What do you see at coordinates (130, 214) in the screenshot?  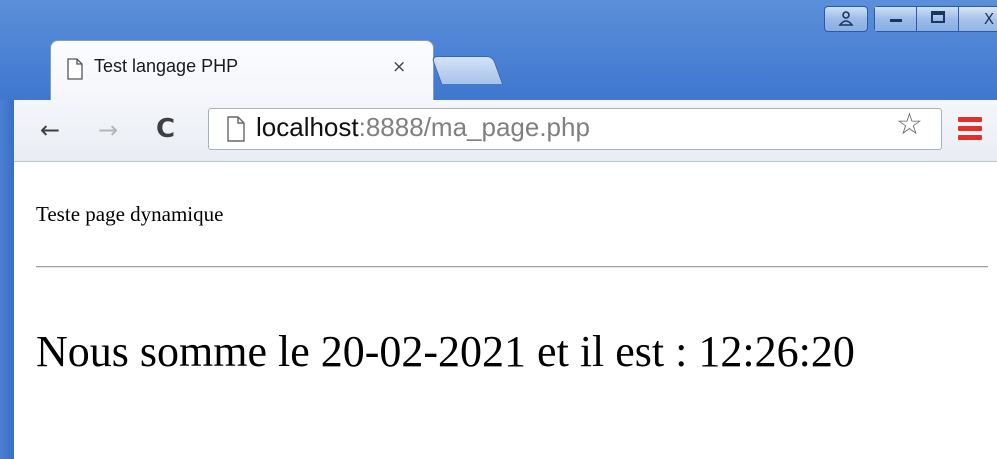 I see `page-heading: Teste page dynamique` at bounding box center [130, 214].